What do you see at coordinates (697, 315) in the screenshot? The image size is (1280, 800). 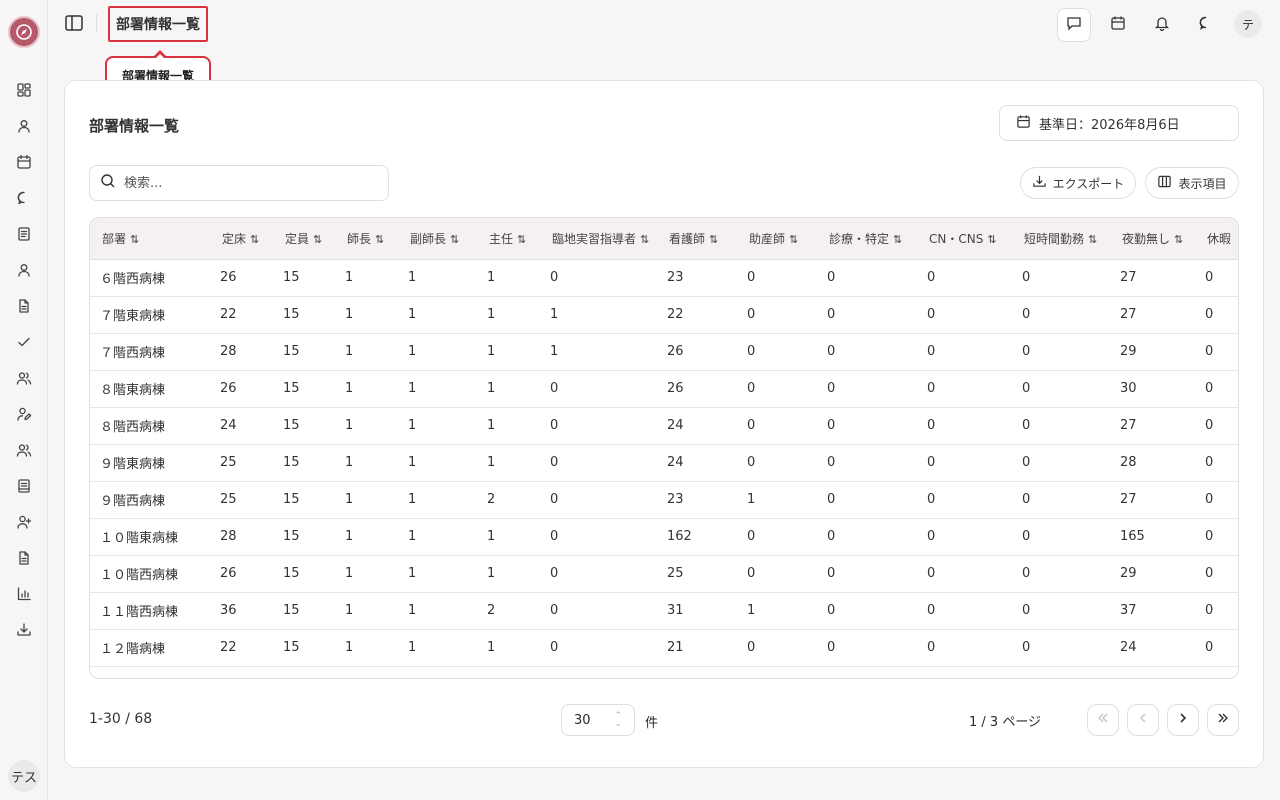 I see `table-cell: 22` at bounding box center [697, 315].